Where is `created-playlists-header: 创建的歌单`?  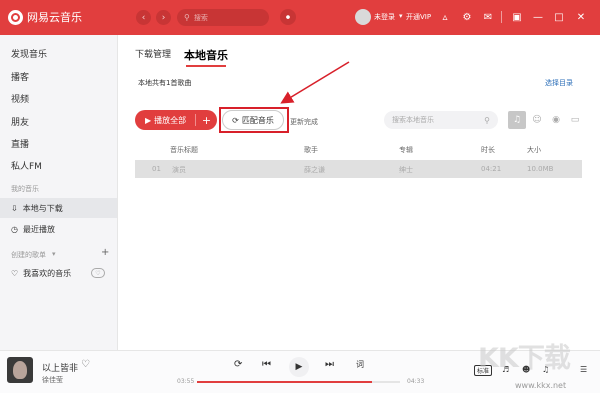 created-playlists-header: 创建的歌单 is located at coordinates (28, 255).